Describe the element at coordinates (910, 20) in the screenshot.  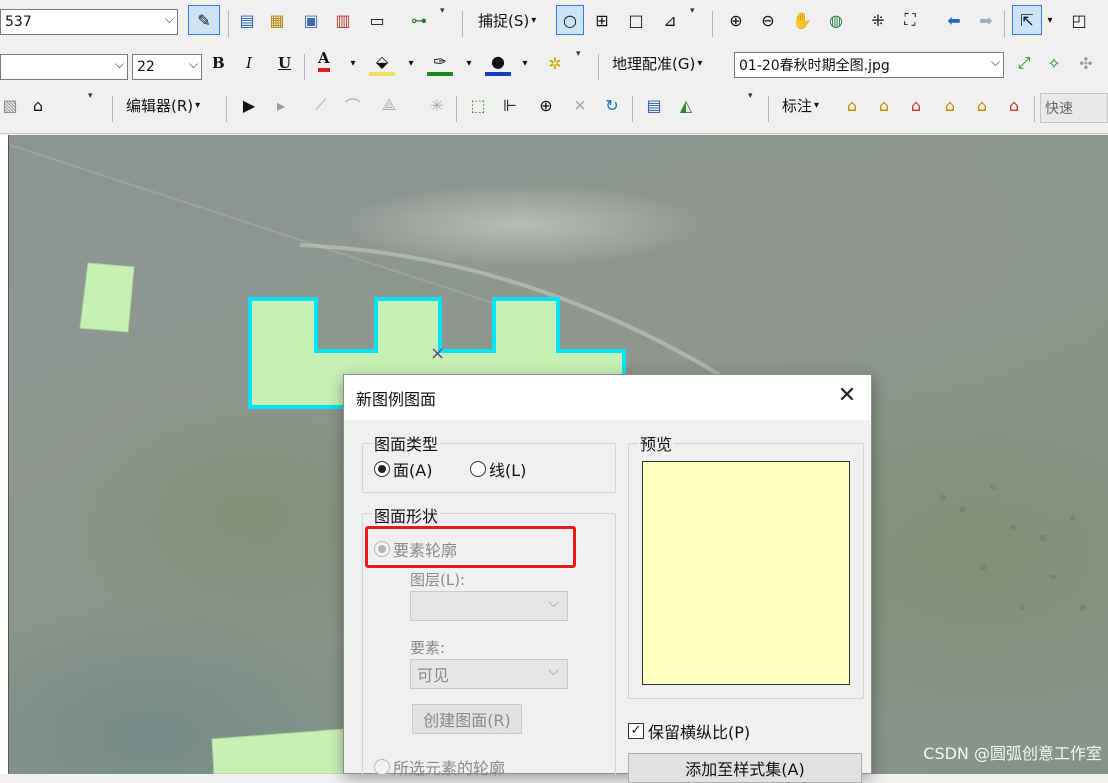
I see `fixed-zoom-out-button: ⛶` at that location.